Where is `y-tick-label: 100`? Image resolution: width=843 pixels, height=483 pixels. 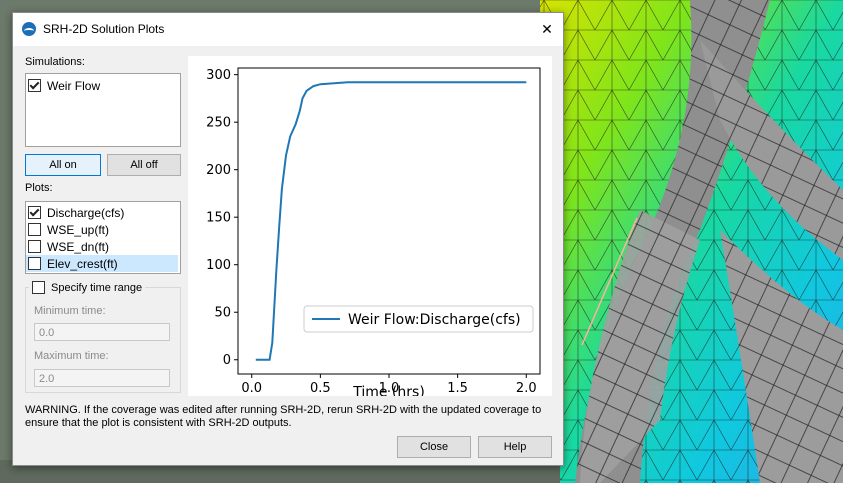 y-tick-label: 100 is located at coordinates (218, 265).